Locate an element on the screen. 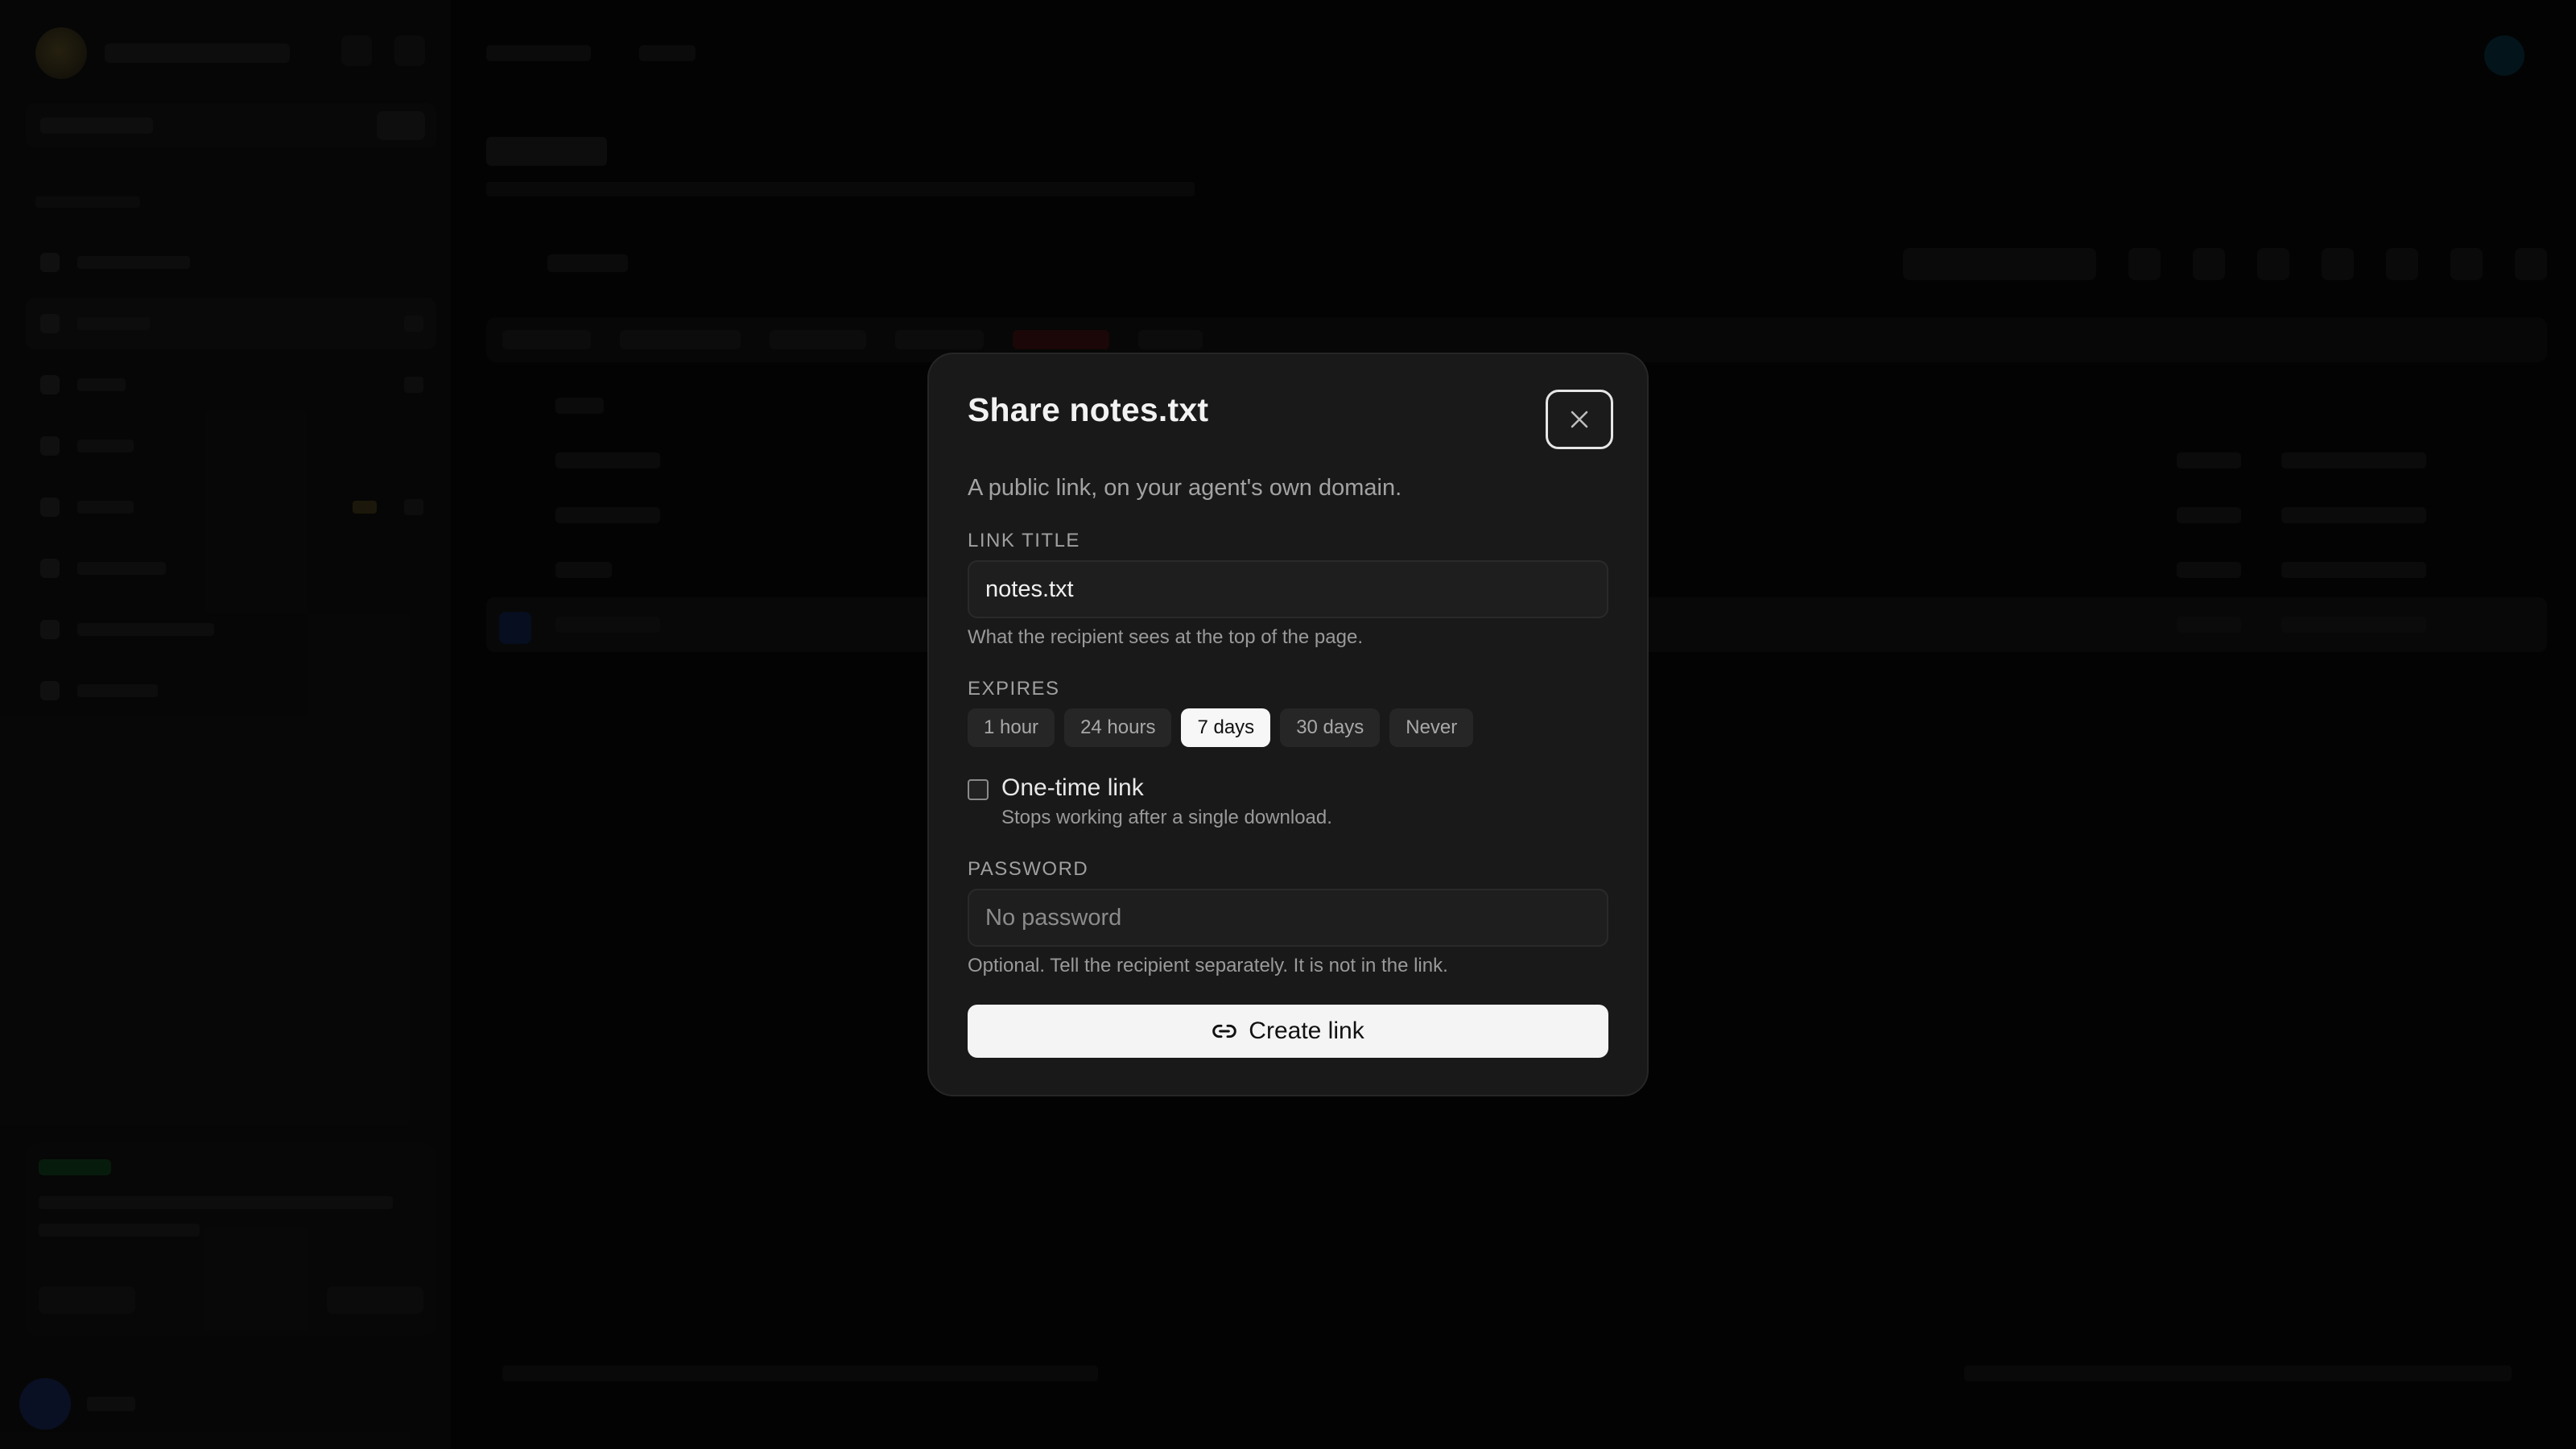 Image resolution: width=2576 pixels, height=1449 pixels. one-time-link-checkbox is located at coordinates (978, 789).